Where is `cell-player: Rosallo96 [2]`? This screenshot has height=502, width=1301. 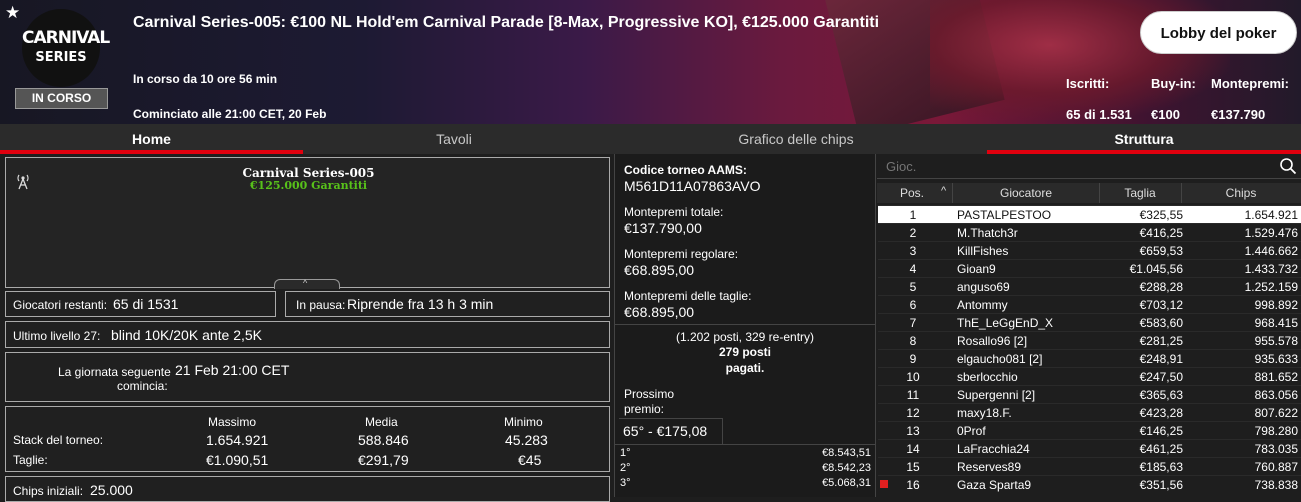 cell-player: Rosallo96 [2] is located at coordinates (992, 341).